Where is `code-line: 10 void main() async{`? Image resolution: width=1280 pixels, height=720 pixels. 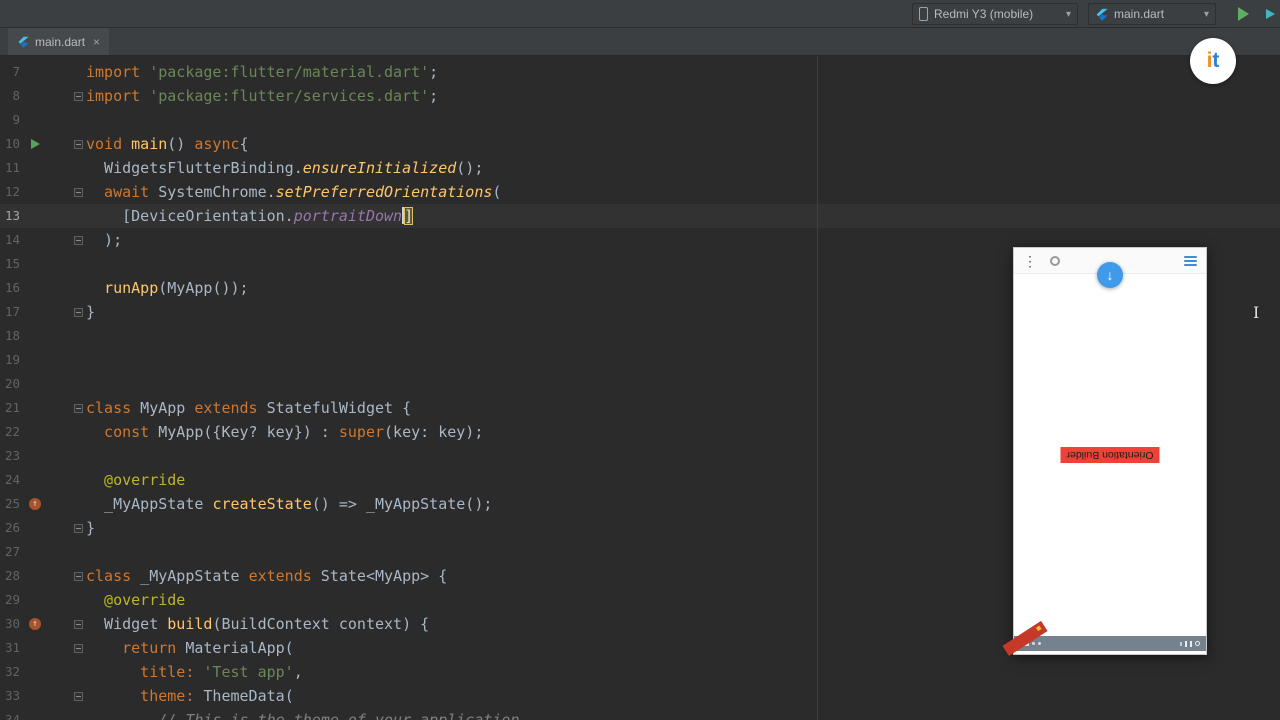 code-line: 10 void main() async{ is located at coordinates (640, 144).